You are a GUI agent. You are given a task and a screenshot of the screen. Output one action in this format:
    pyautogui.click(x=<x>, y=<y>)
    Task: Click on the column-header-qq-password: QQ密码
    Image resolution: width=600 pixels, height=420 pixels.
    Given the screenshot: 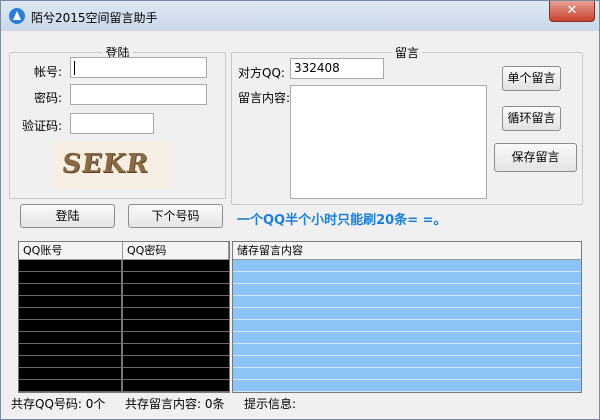 What is the action you would take?
    pyautogui.click(x=176, y=250)
    